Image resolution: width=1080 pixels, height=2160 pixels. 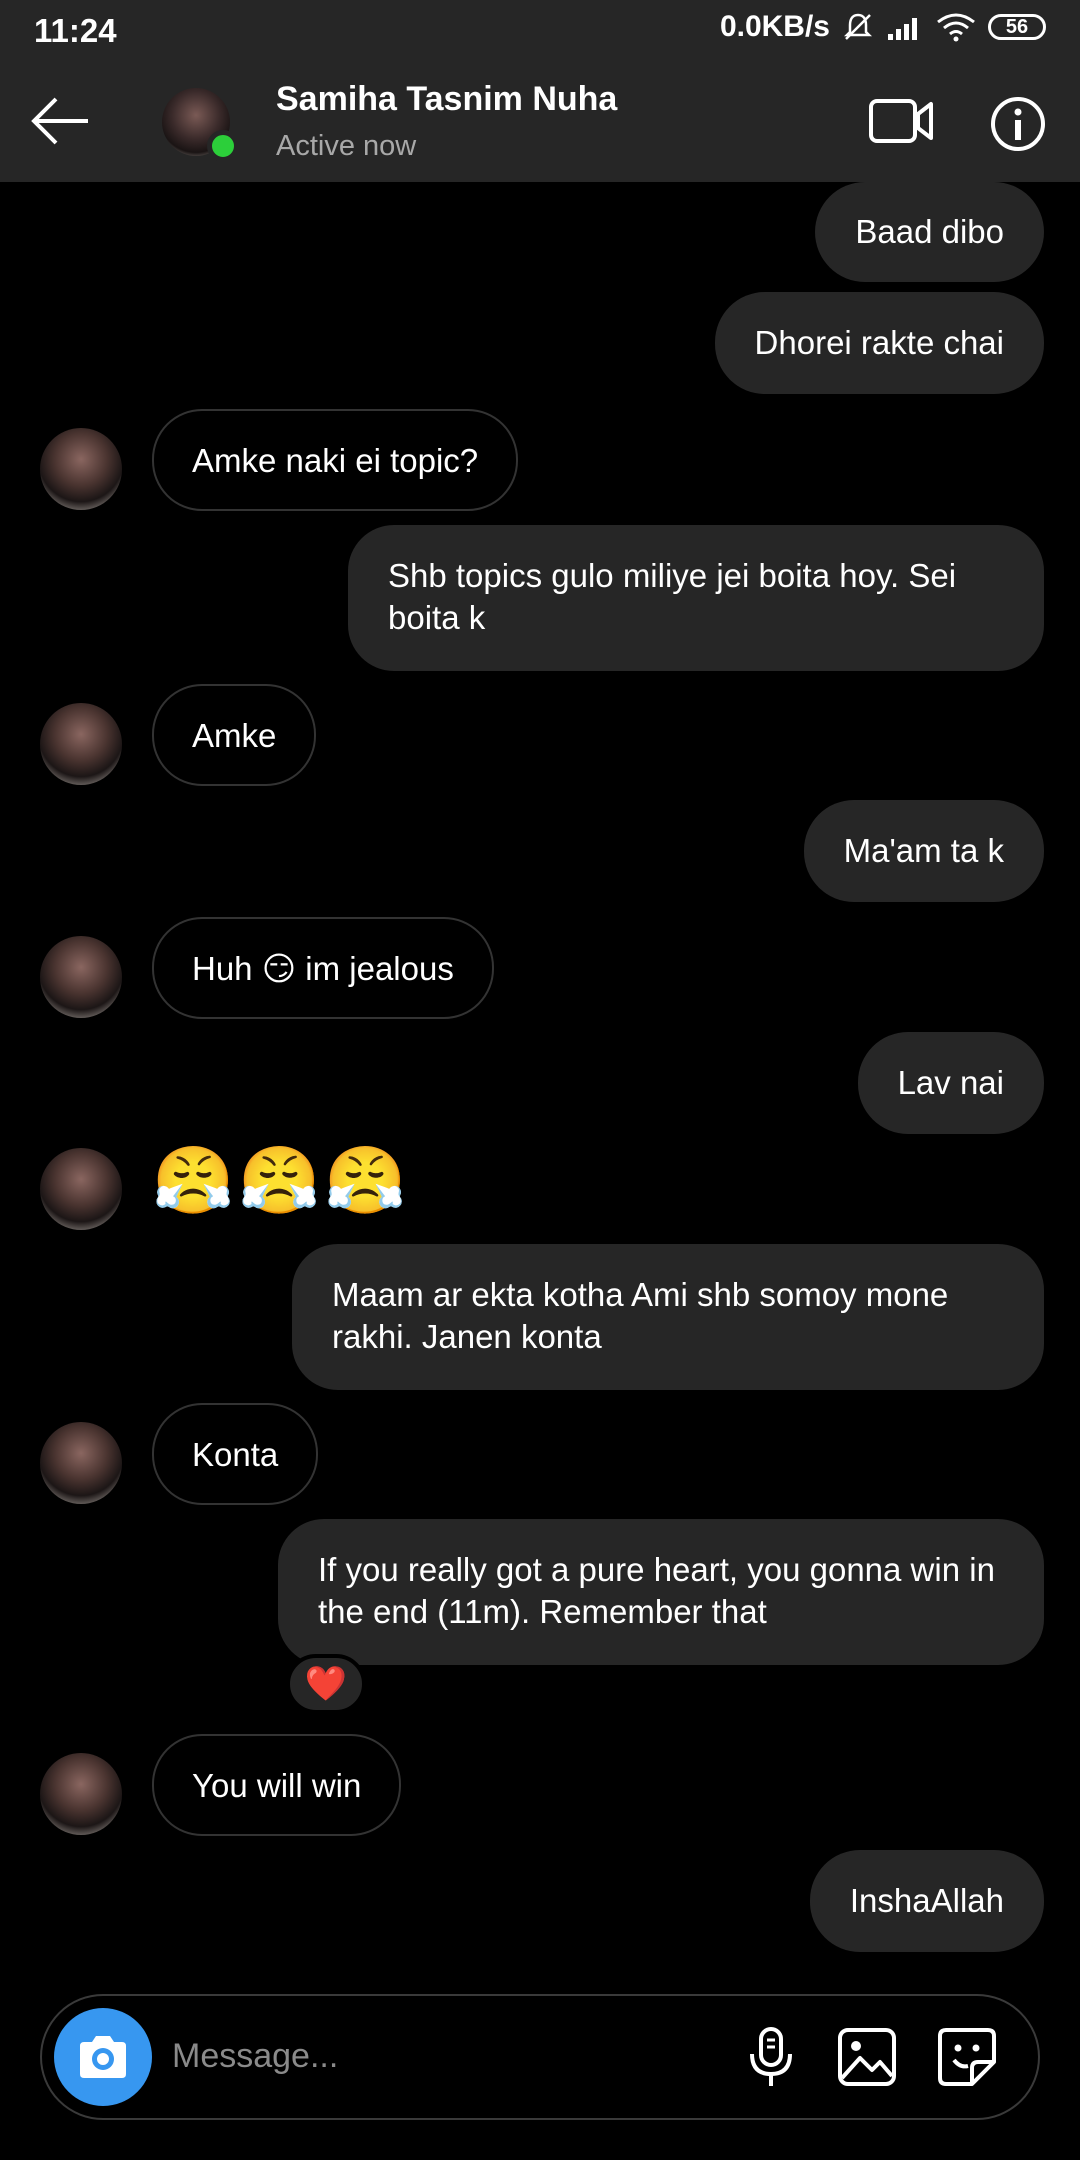 I want to click on contact-status: Active now, so click(x=346, y=146).